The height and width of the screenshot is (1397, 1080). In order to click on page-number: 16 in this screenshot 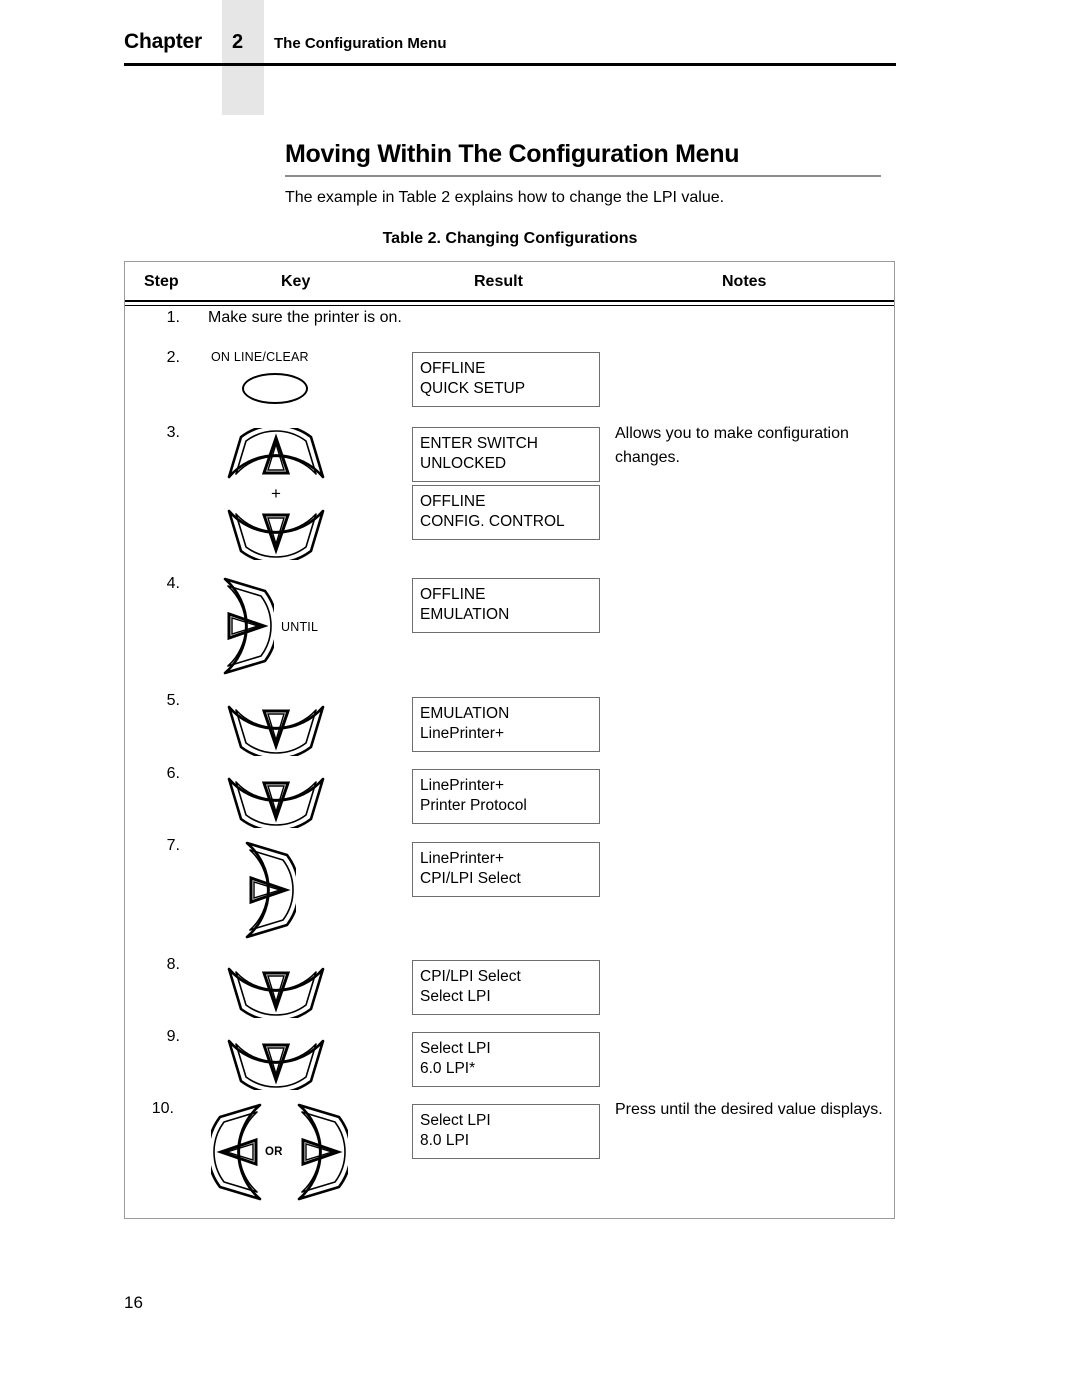, I will do `click(133, 1302)`.